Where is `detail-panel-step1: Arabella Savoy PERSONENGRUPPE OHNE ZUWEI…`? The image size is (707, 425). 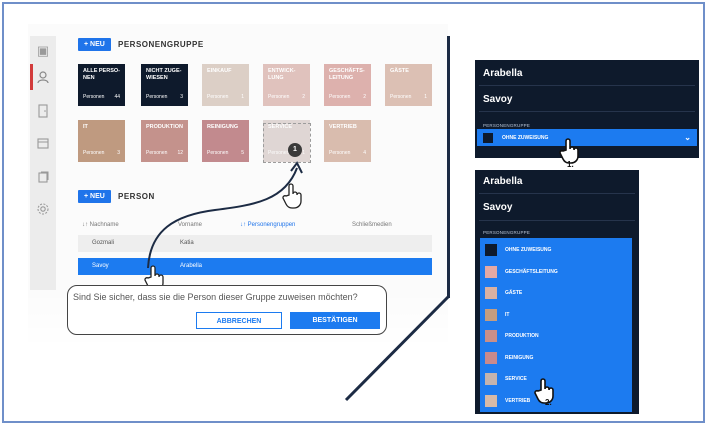 detail-panel-step1: Arabella Savoy PERSONENGRUPPE OHNE ZUWEI… is located at coordinates (587, 109).